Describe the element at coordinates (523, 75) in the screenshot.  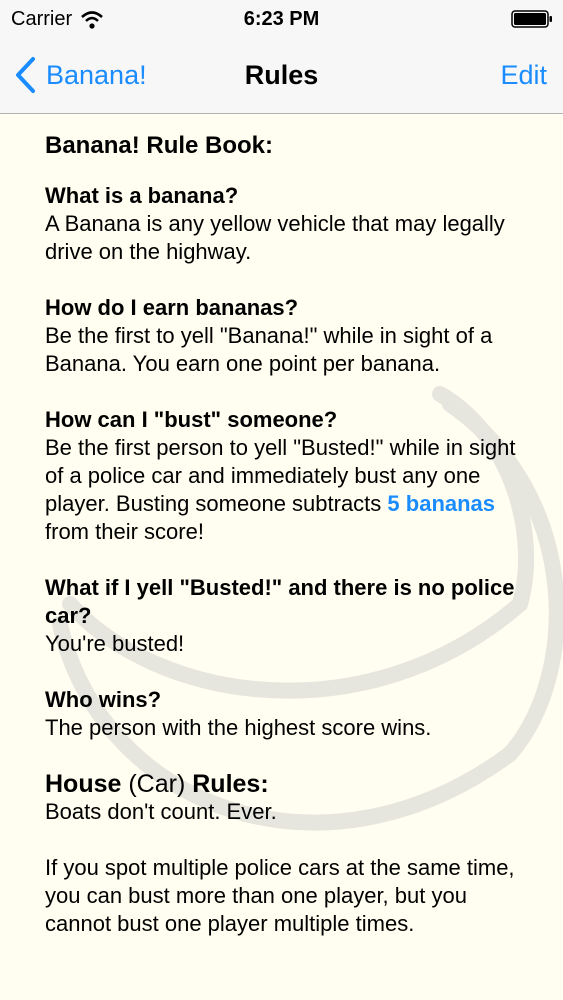
I see `edit-button: Edit` at that location.